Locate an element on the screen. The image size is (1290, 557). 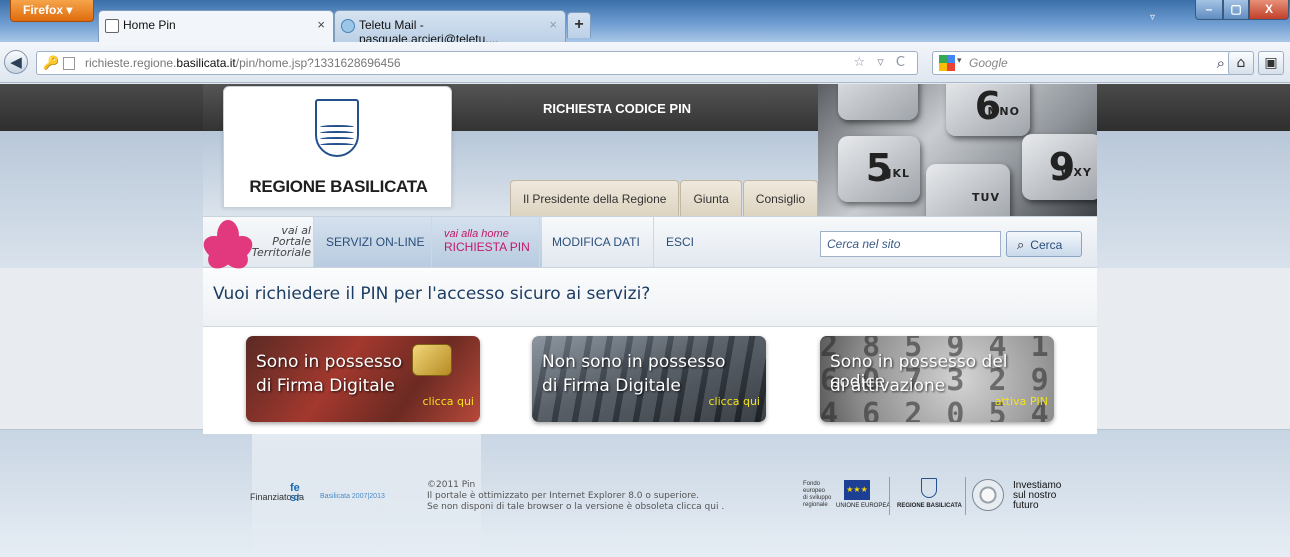
google-icon is located at coordinates (947, 63).